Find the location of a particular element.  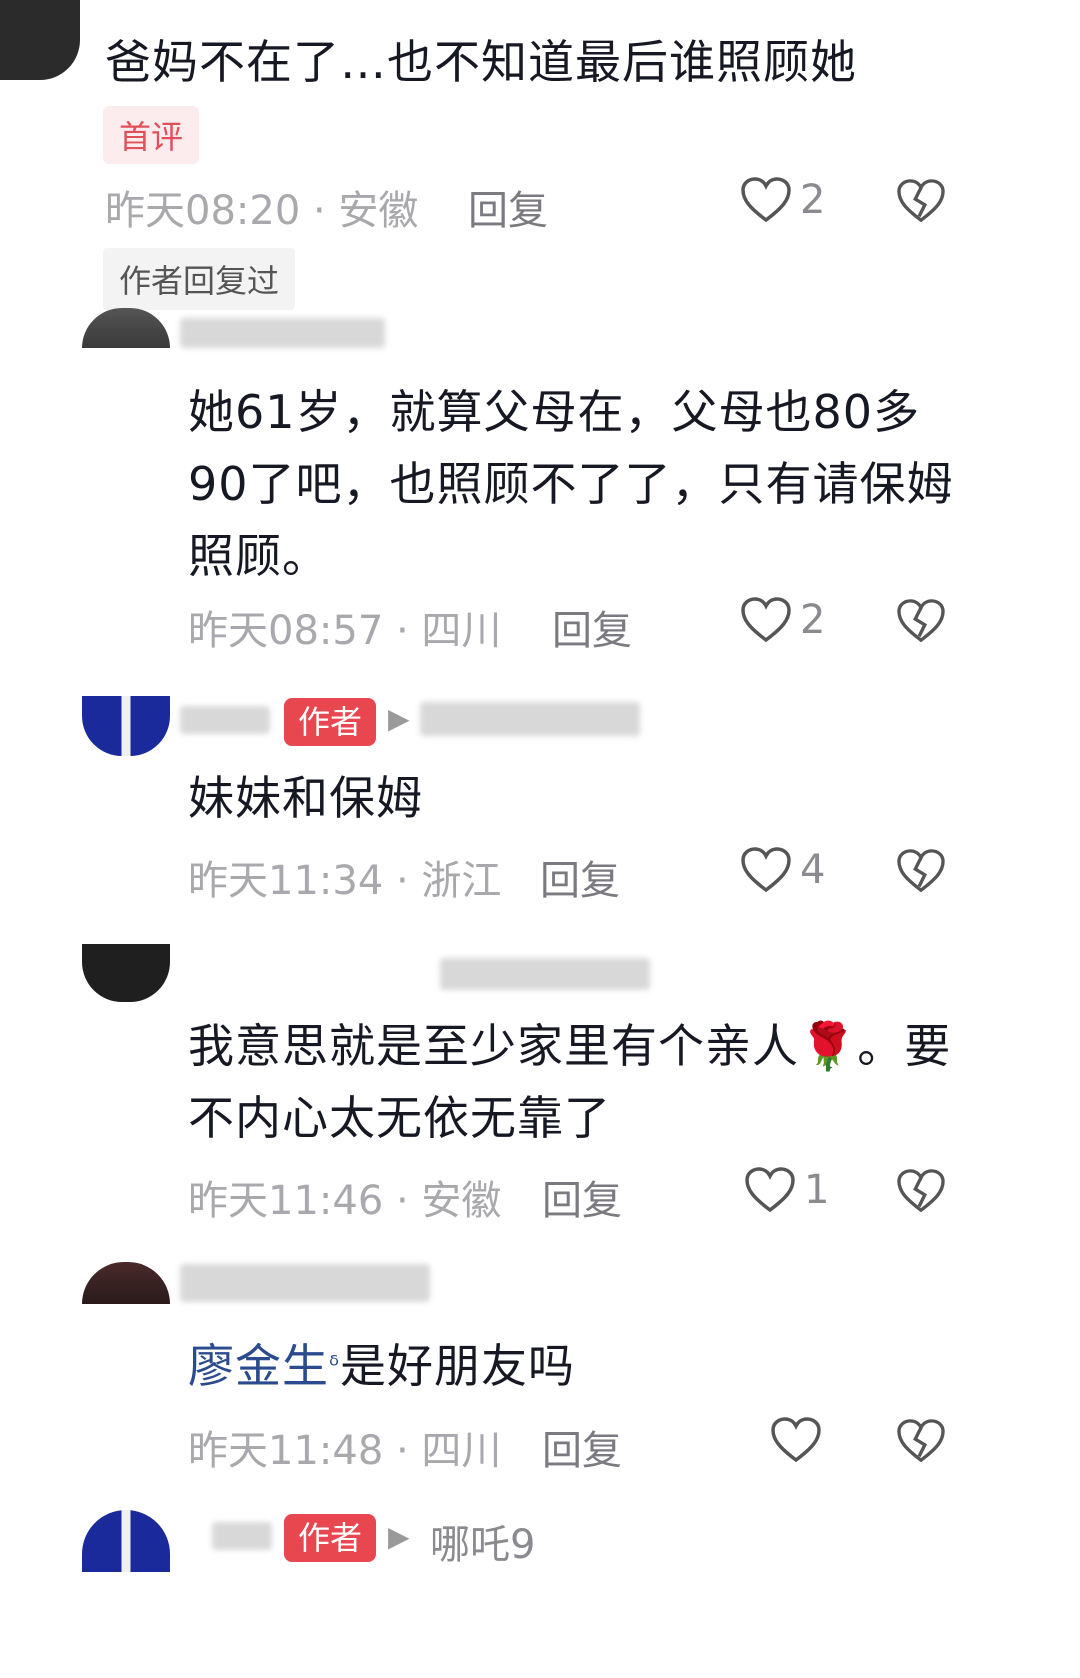

comment-meta: 昨天08:57 · 四川 is located at coordinates (345, 631).